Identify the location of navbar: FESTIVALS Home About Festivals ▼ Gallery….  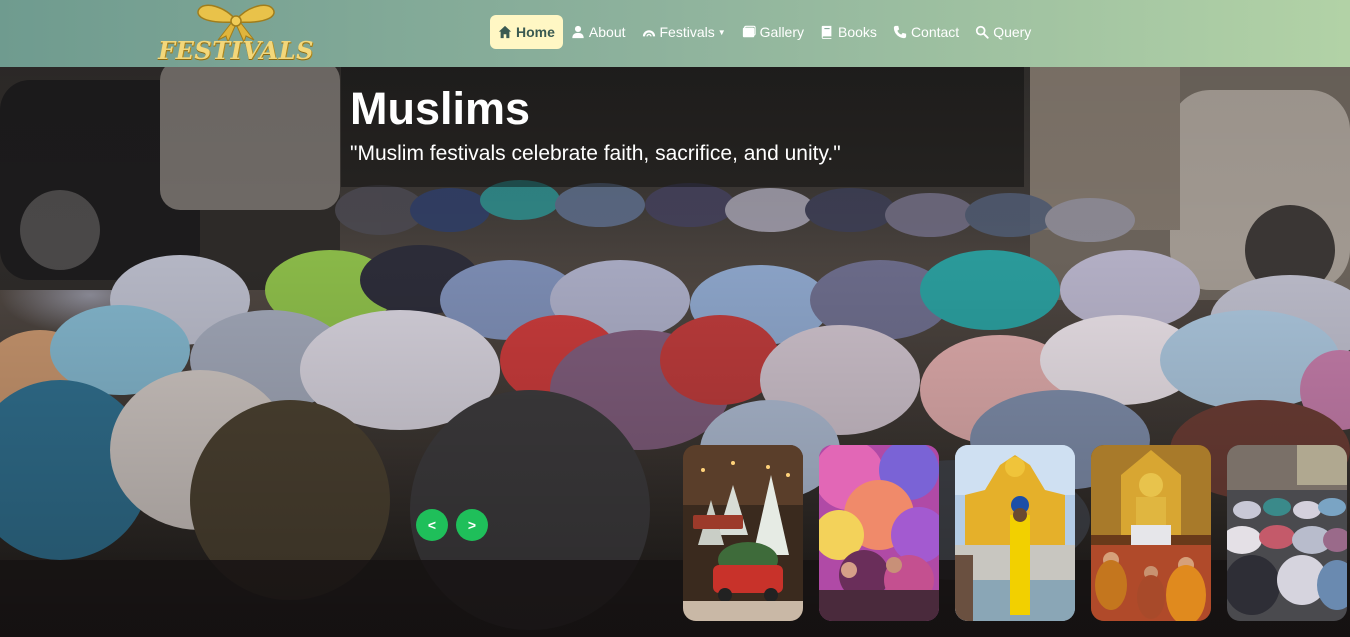
(675, 33).